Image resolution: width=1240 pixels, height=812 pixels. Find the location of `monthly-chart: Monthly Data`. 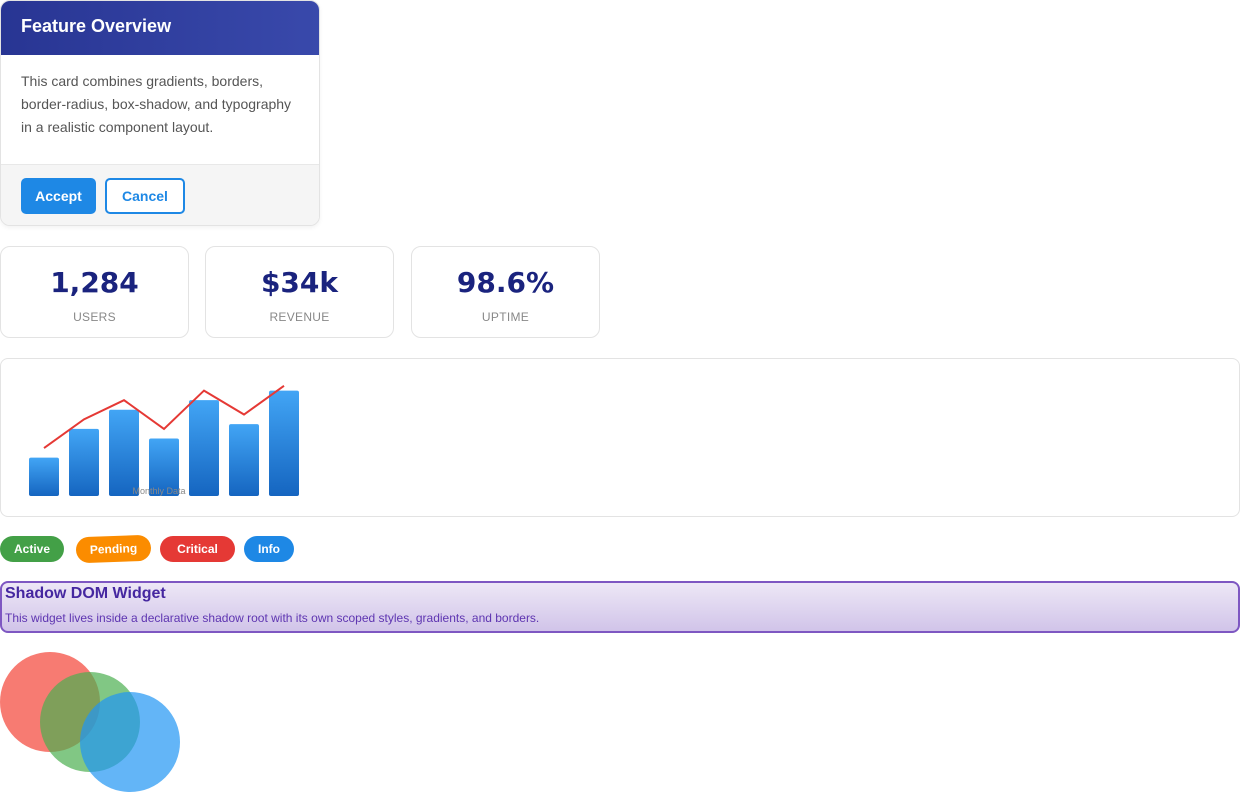

monthly-chart: Monthly Data is located at coordinates (164, 440).